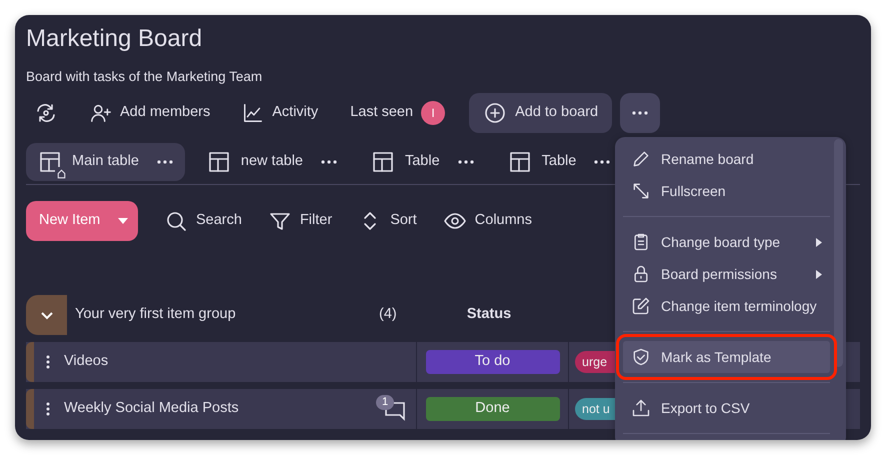  Describe the element at coordinates (838, 253) in the screenshot. I see `scrollbar` at that location.